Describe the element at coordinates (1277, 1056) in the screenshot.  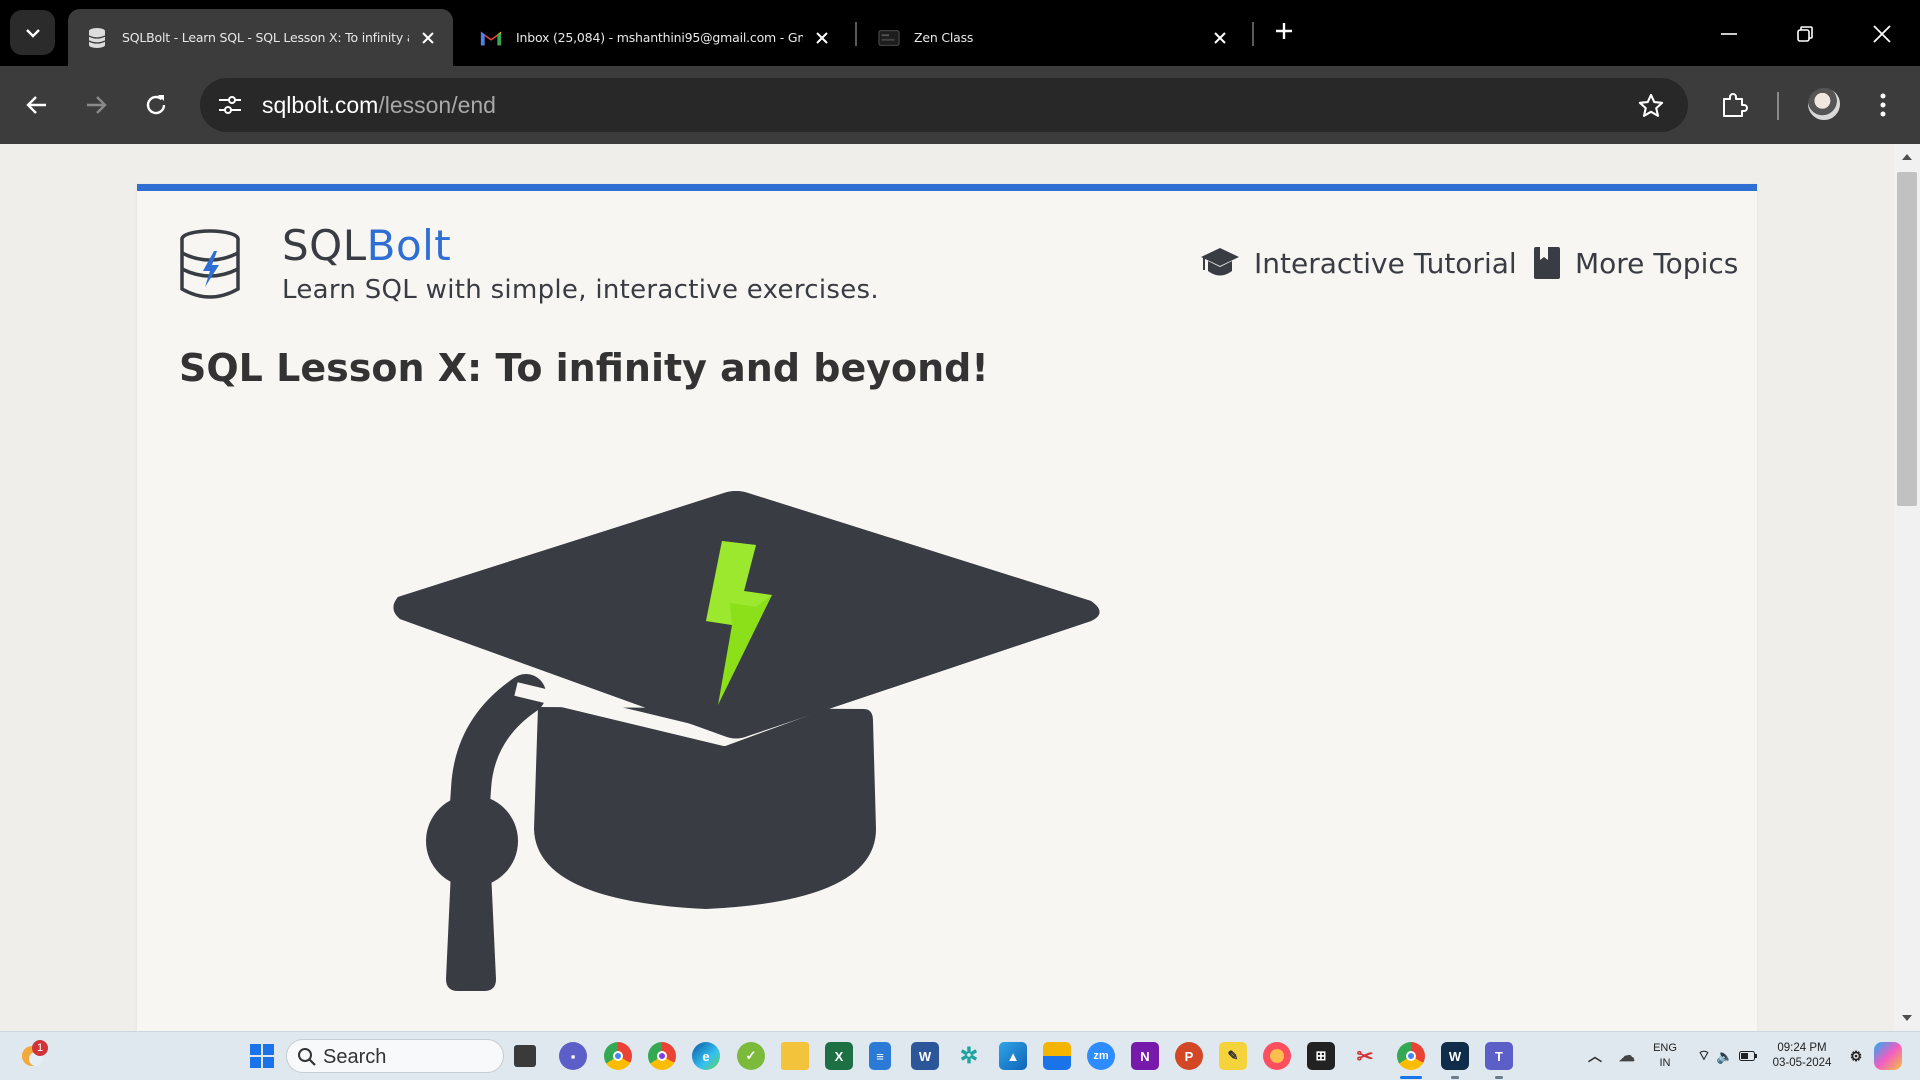
I see `firefox-icon` at that location.